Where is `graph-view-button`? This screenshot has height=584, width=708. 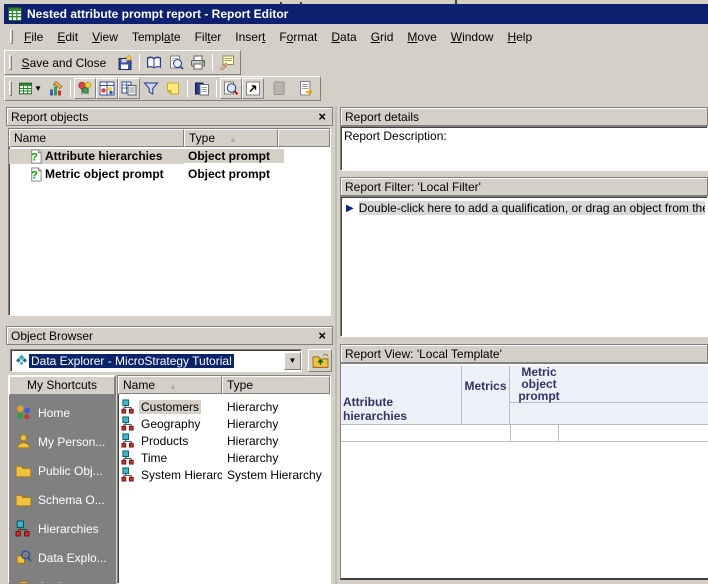 graph-view-button is located at coordinates (85, 88).